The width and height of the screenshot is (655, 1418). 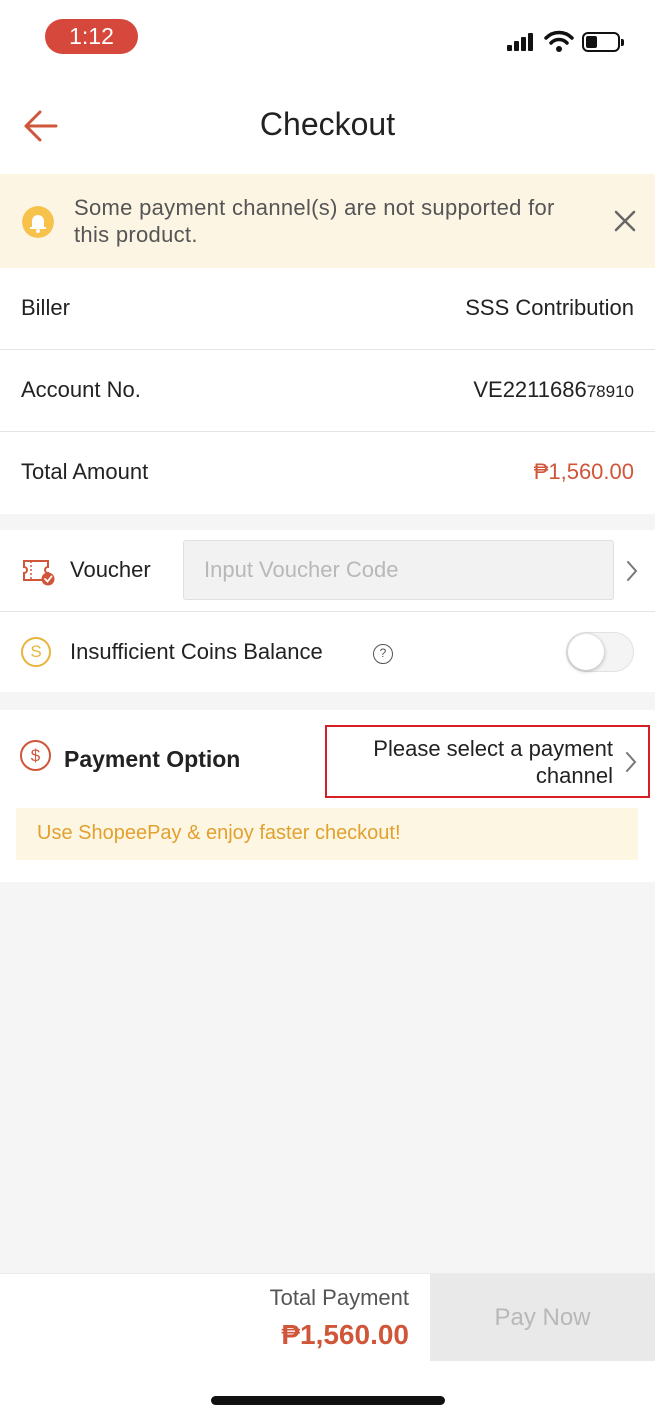 I want to click on total-payment-value: ₱1,560.00, so click(x=345, y=1334).